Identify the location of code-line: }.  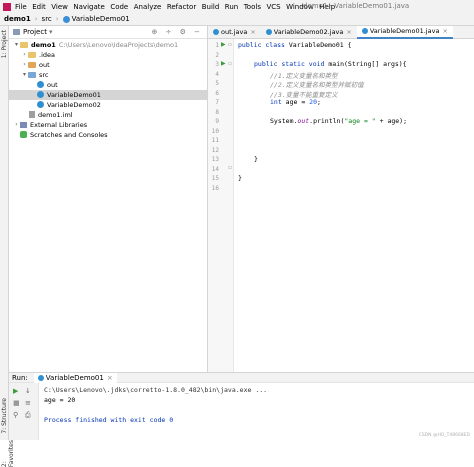
(240, 178).